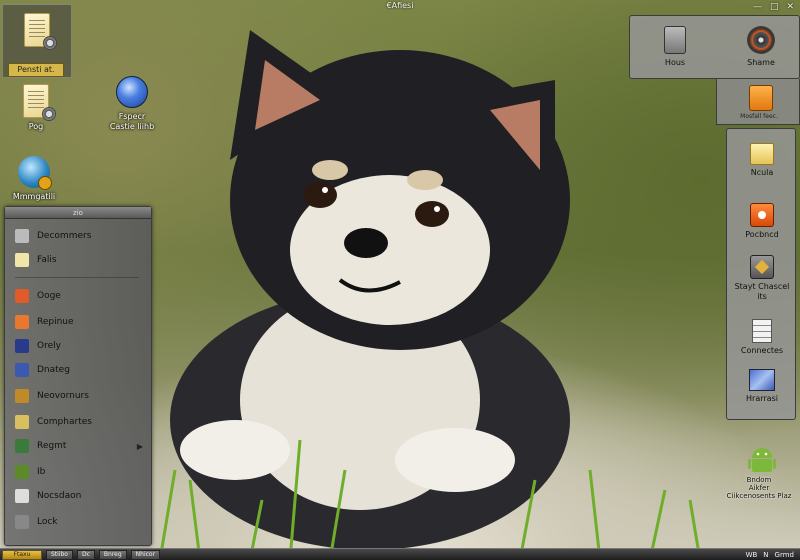 This screenshot has width=800, height=560. I want to click on menu-item-label: Ooge, so click(49, 296).